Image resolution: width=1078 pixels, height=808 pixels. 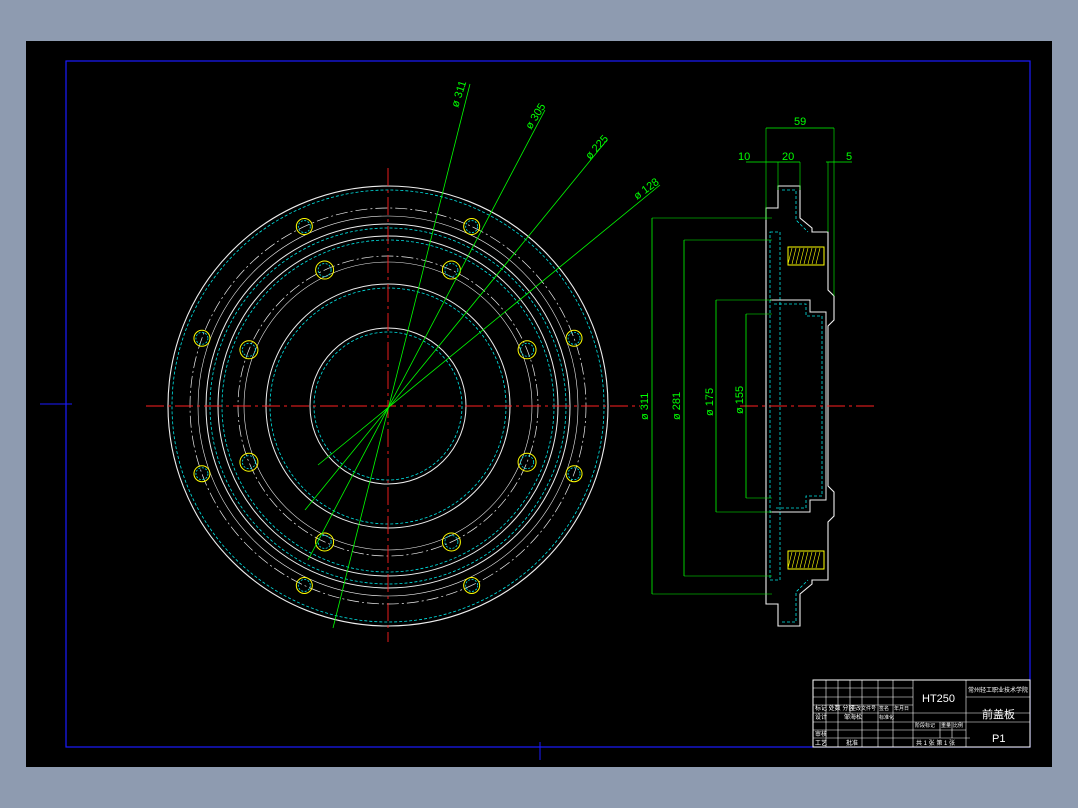 I want to click on title-designer: 邹海松, so click(x=853, y=717).